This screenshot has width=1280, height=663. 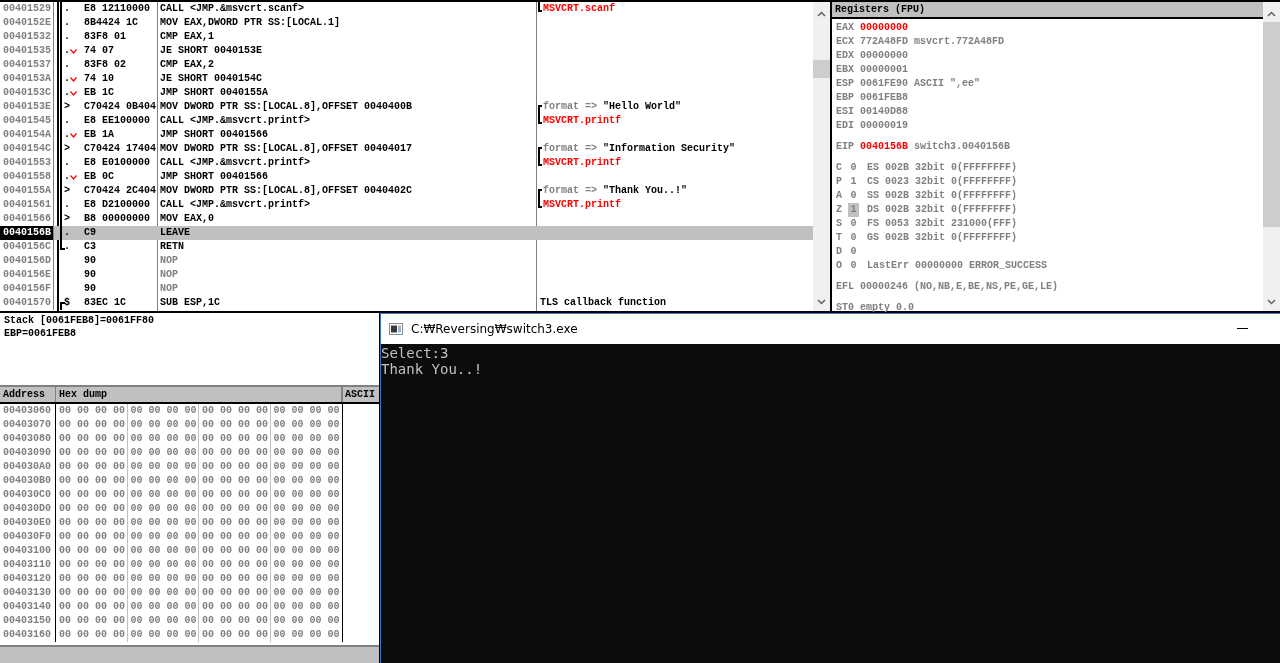 I want to click on code-row: 00401561 . E8 D2100000 CALL <JMP.&msvcrt.printf> MSVCRT.printf, so click(x=406, y=205).